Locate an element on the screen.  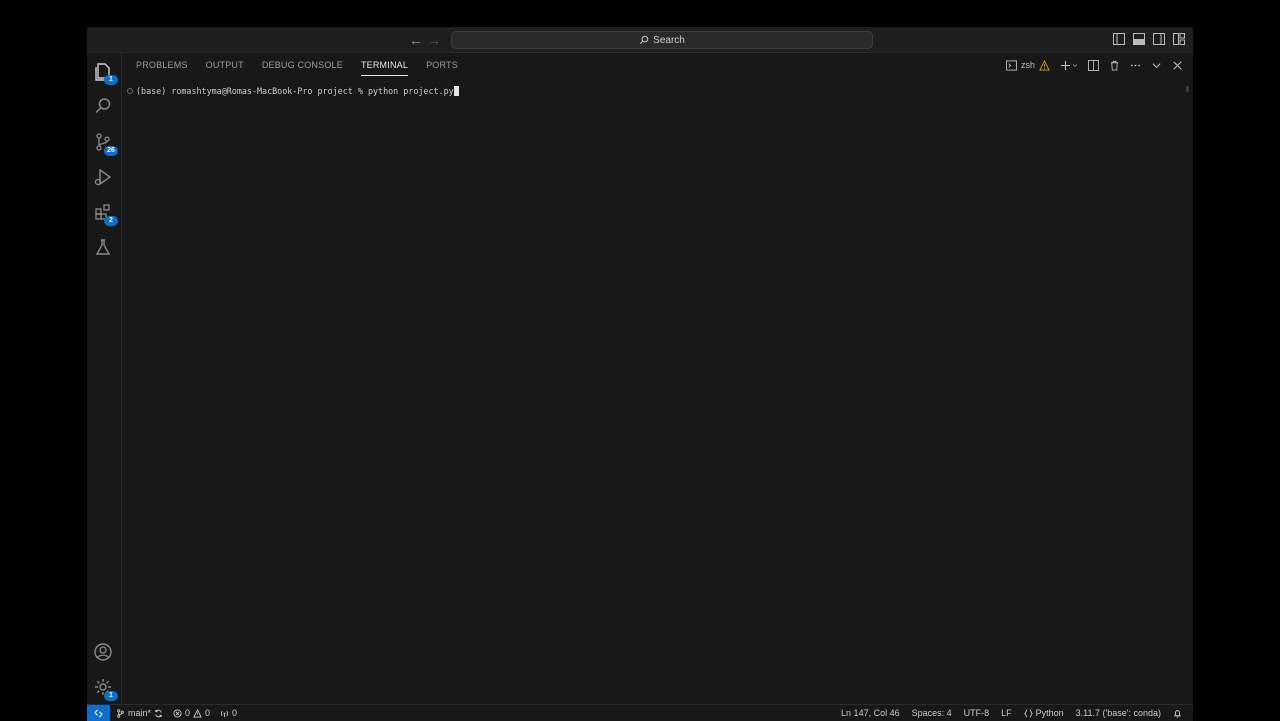
terminal-scrollbar is located at coordinates (1187, 89).